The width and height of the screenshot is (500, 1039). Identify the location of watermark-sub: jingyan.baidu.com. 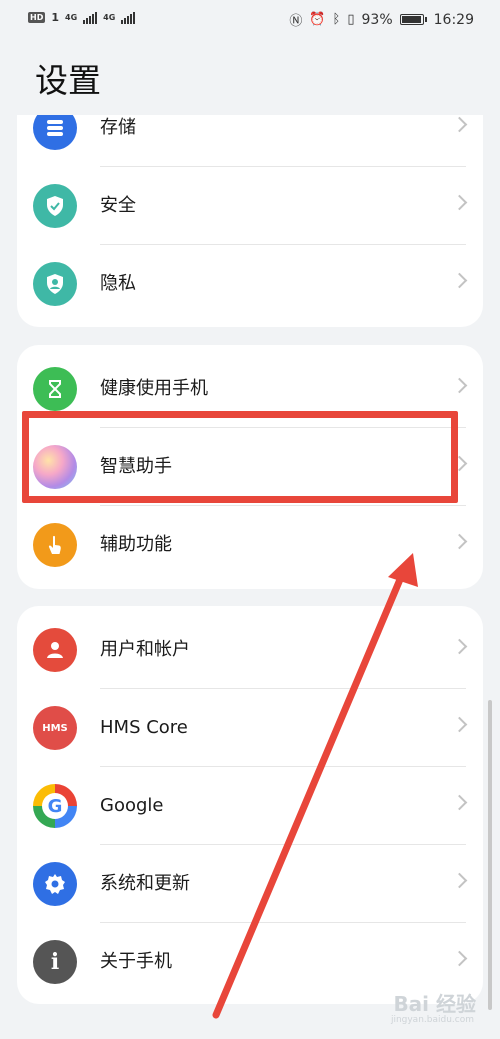
(432, 1020).